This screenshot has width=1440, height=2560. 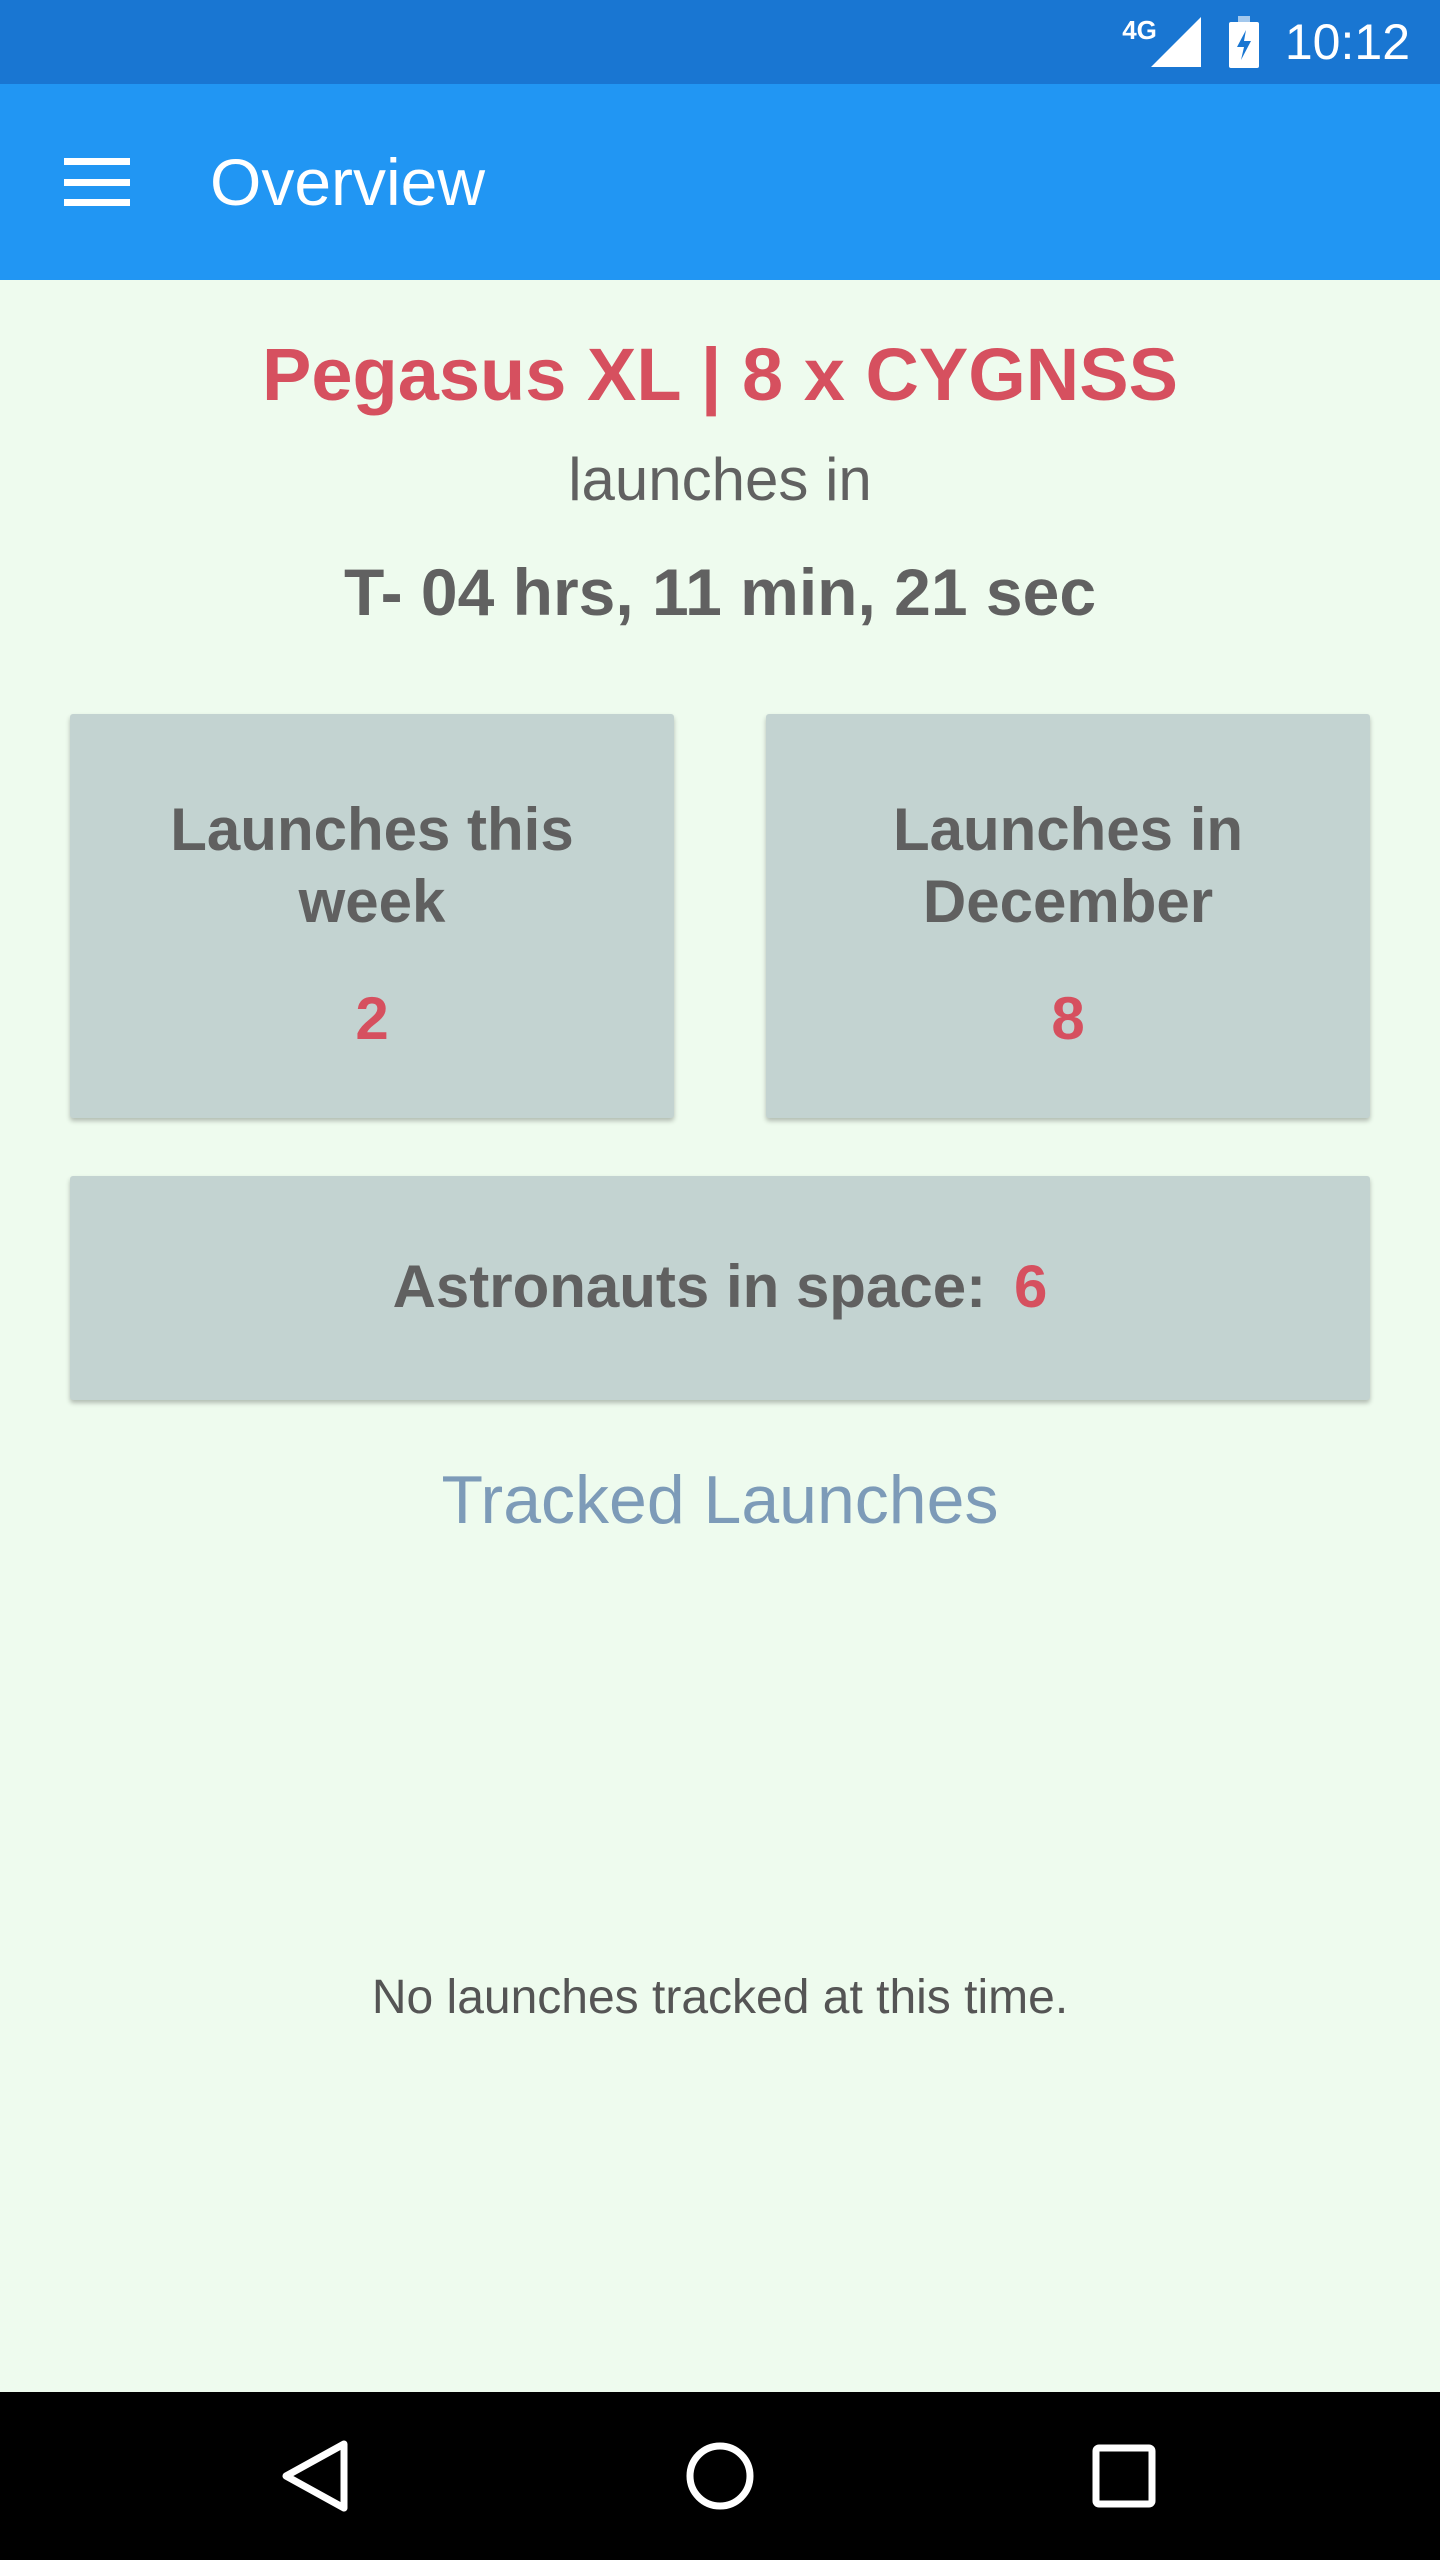 I want to click on launch-countdown: T- 04 hrs, 11 min, 21 sec, so click(x=720, y=592).